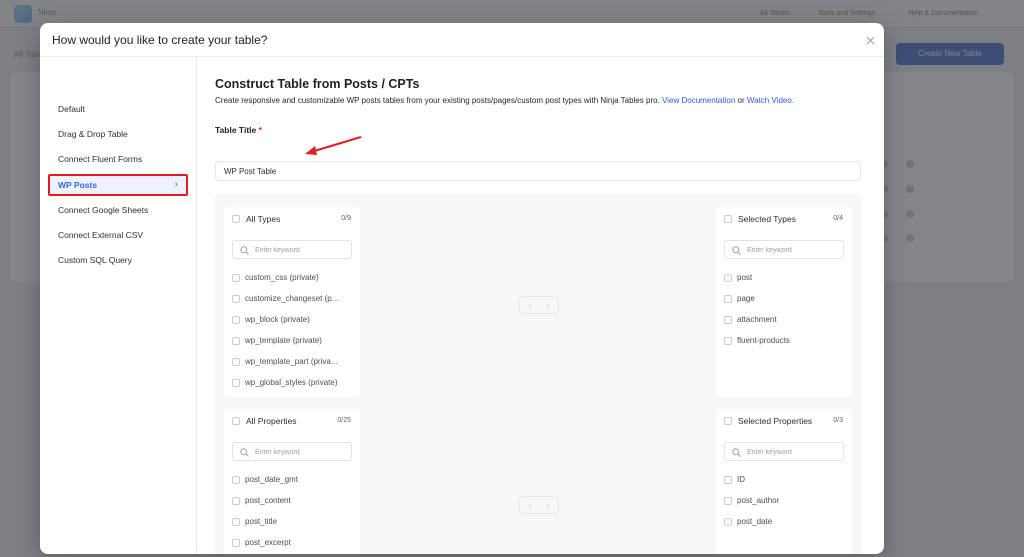 This screenshot has height=557, width=1024. I want to click on list-item: post_date_gmt, so click(292, 480).